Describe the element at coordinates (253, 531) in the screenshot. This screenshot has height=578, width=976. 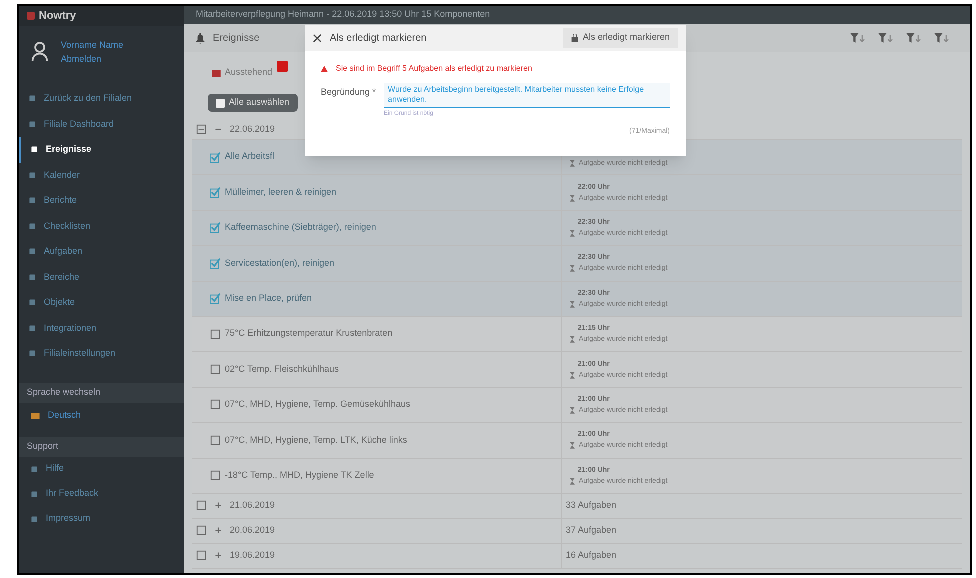
I see `group-date: 20.06.2019` at that location.